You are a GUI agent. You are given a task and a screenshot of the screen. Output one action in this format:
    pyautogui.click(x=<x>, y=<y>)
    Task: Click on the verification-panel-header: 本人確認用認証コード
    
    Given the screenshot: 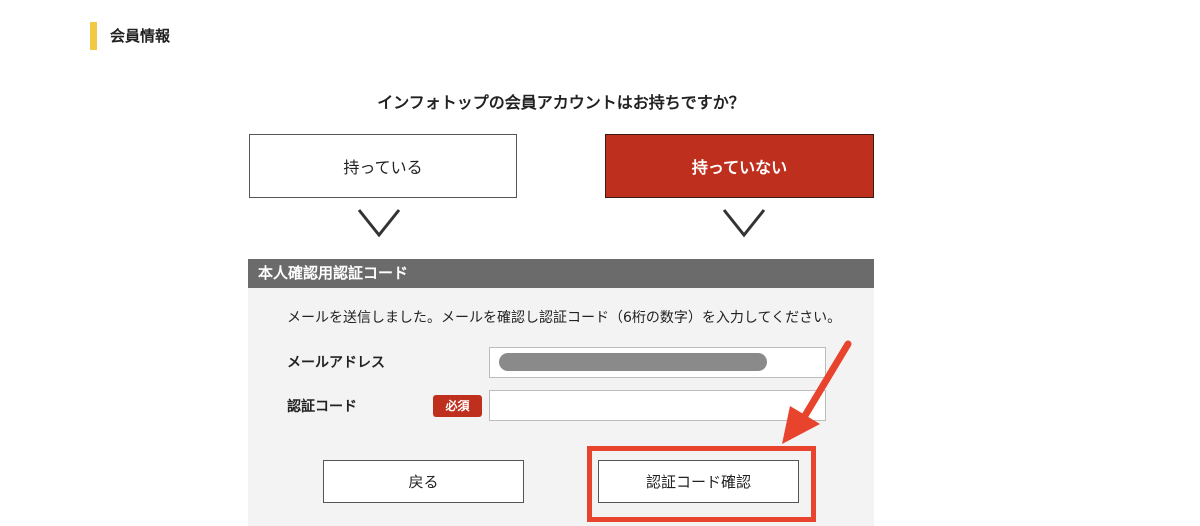 What is the action you would take?
    pyautogui.click(x=561, y=273)
    